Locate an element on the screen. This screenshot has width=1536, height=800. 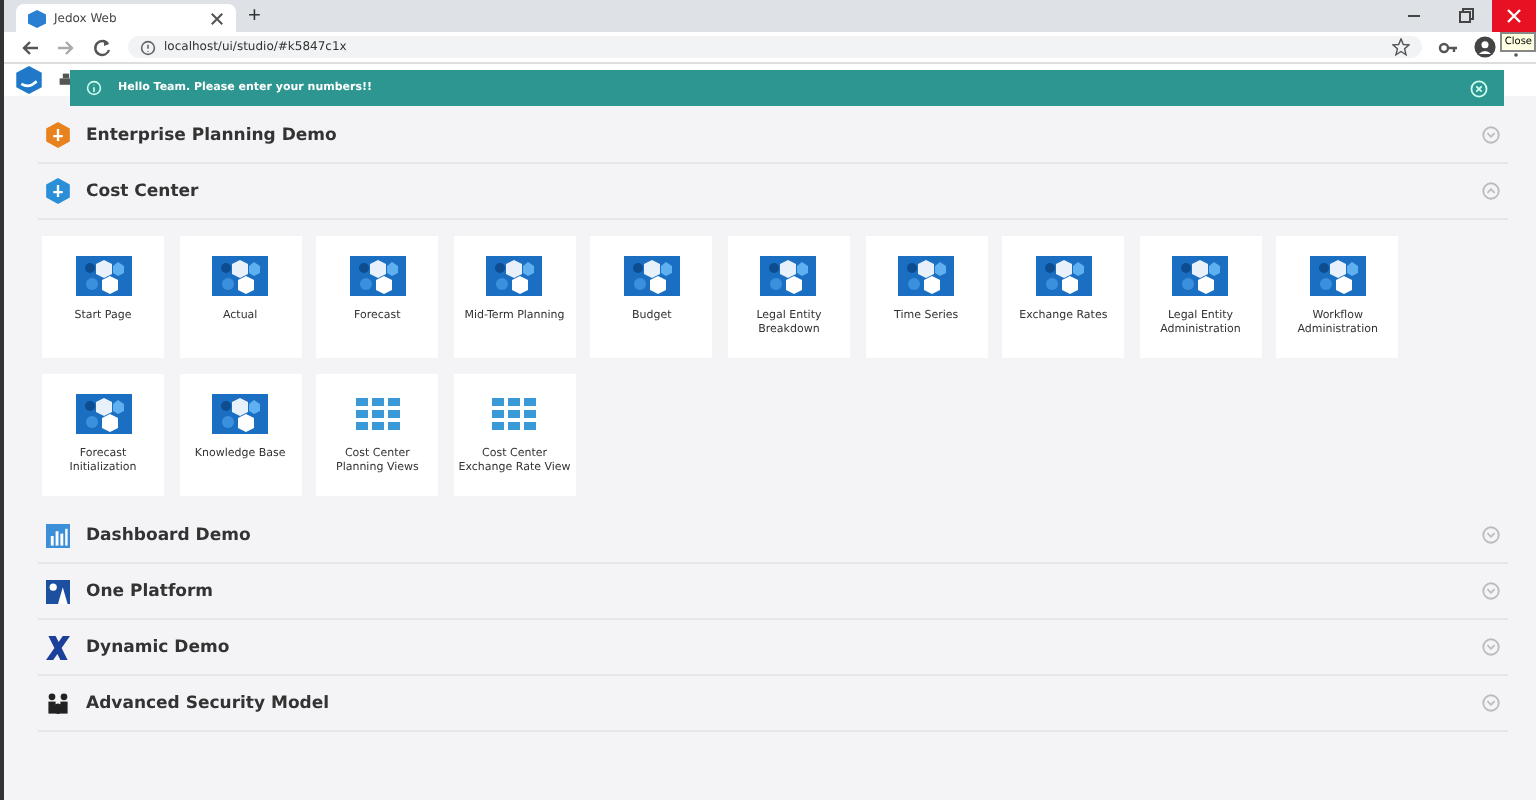
section-title: Cost Center is located at coordinates (142, 191).